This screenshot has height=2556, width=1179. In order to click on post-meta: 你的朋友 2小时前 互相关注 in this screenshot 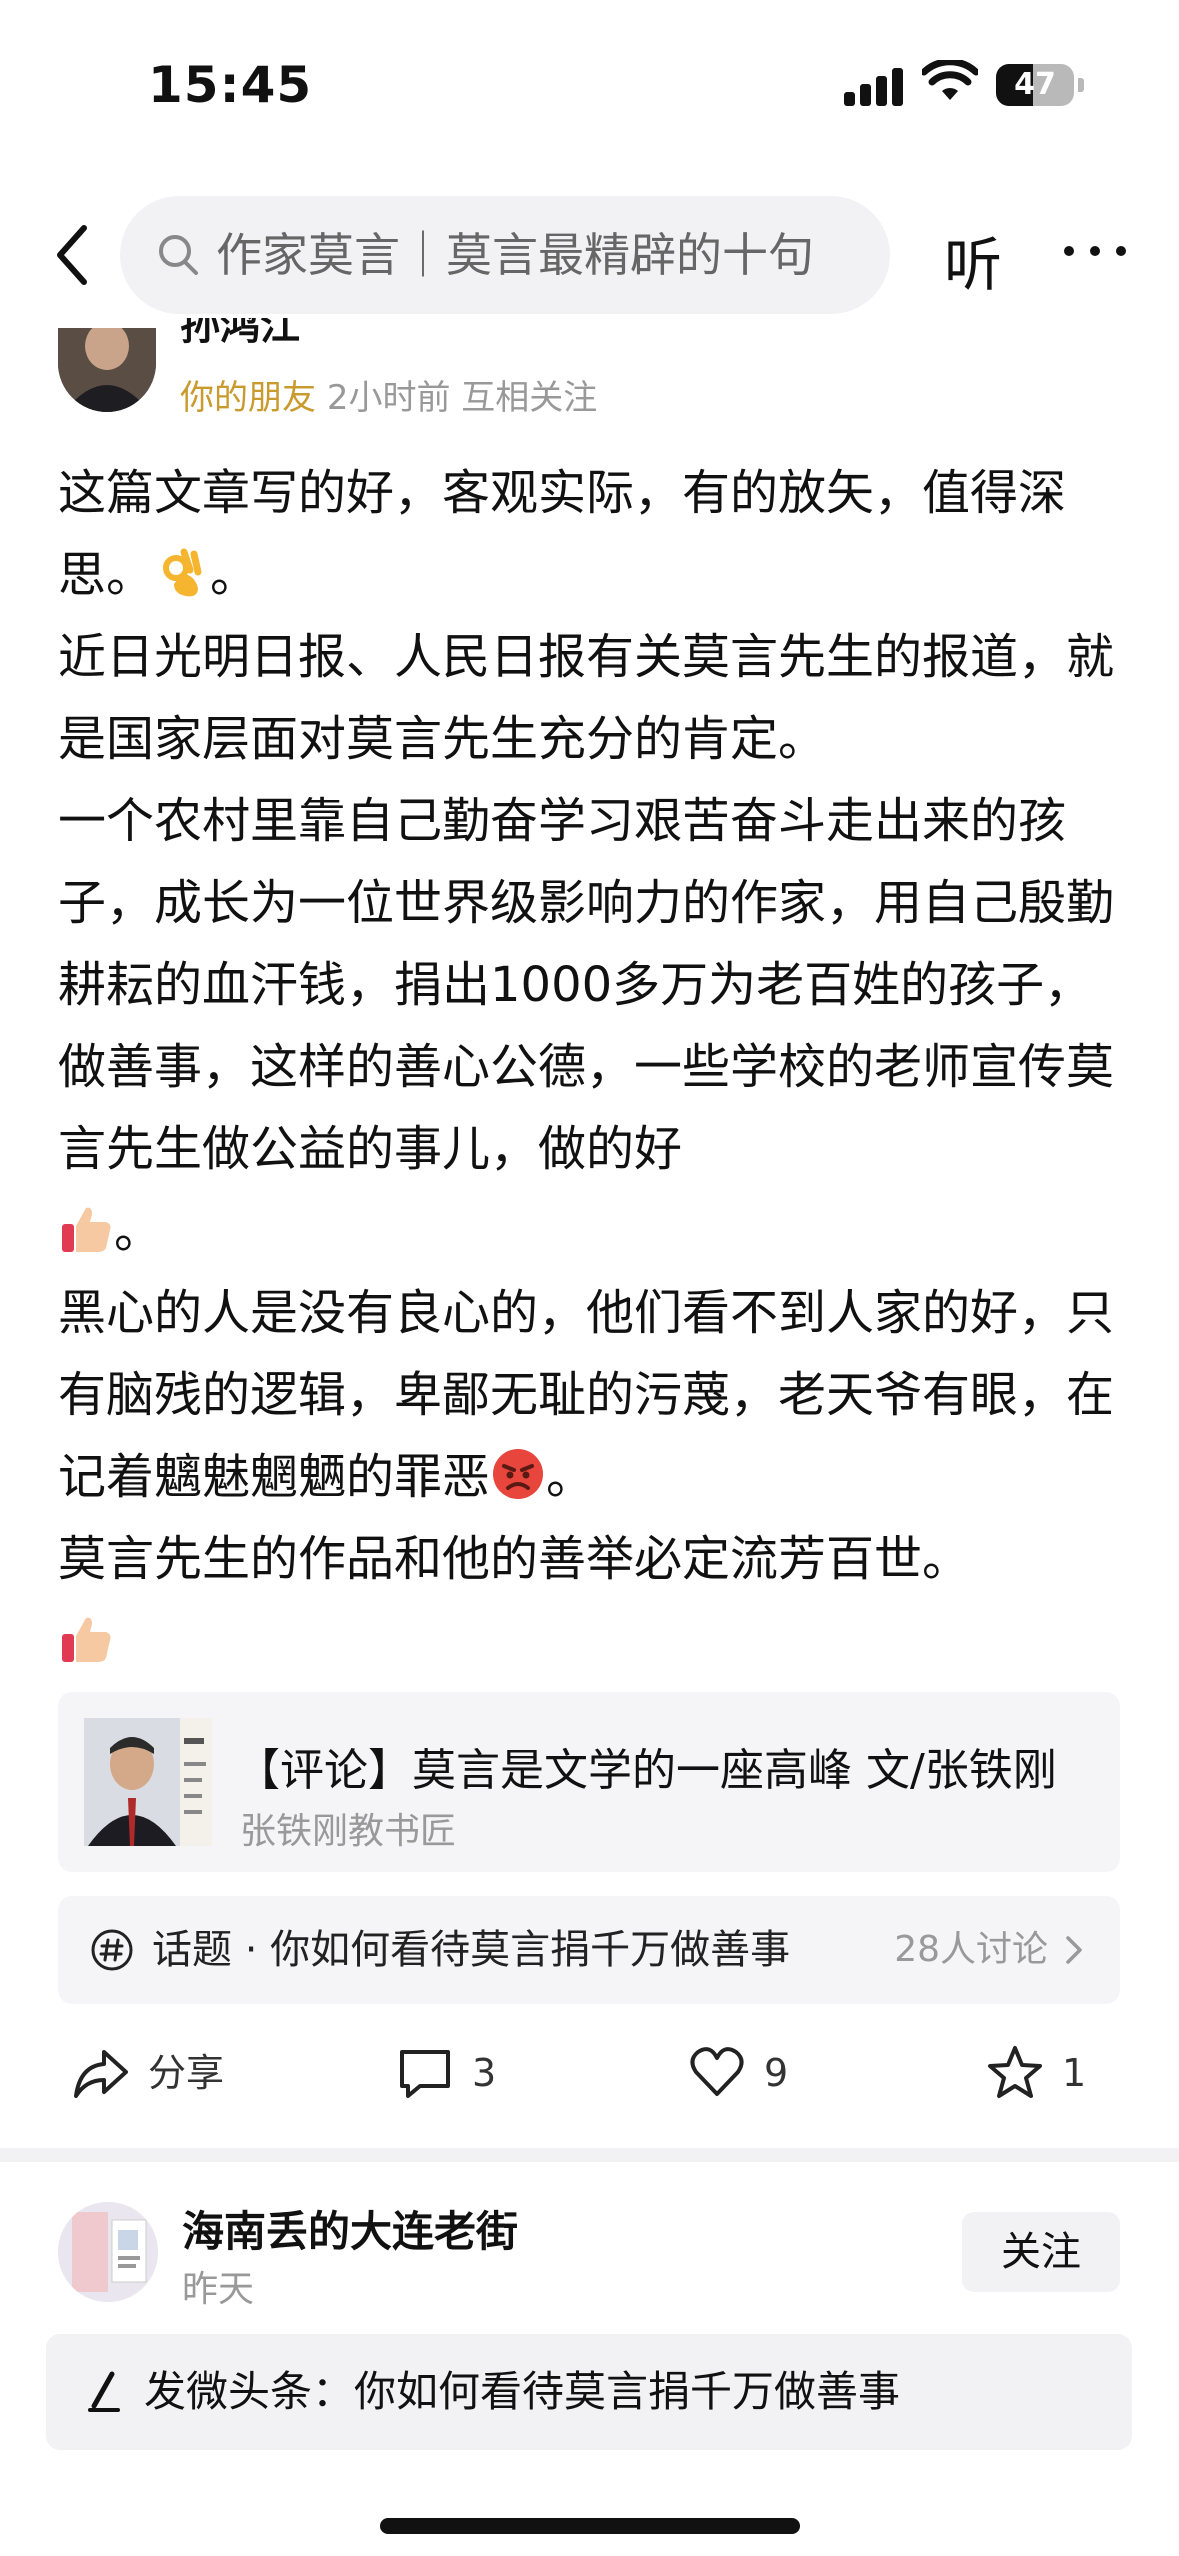, I will do `click(388, 394)`.